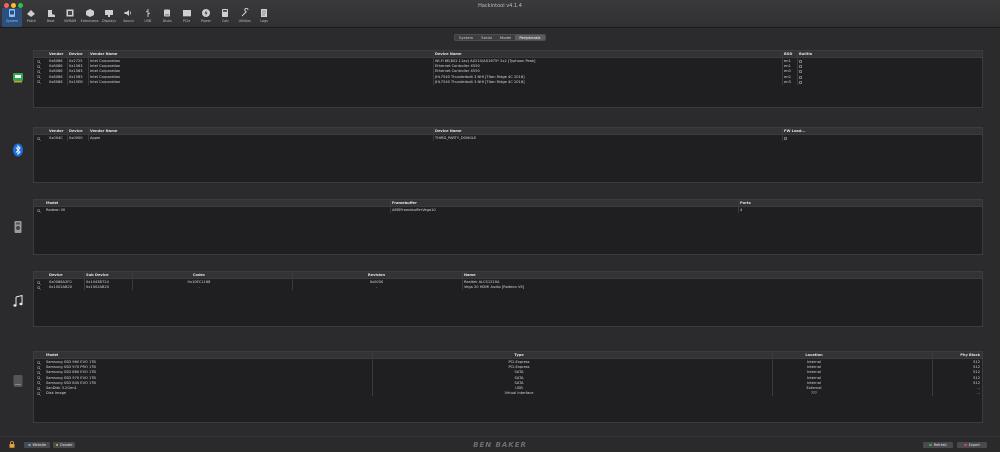  I want to click on toolbar-extensions-button: Extensions, so click(90, 17).